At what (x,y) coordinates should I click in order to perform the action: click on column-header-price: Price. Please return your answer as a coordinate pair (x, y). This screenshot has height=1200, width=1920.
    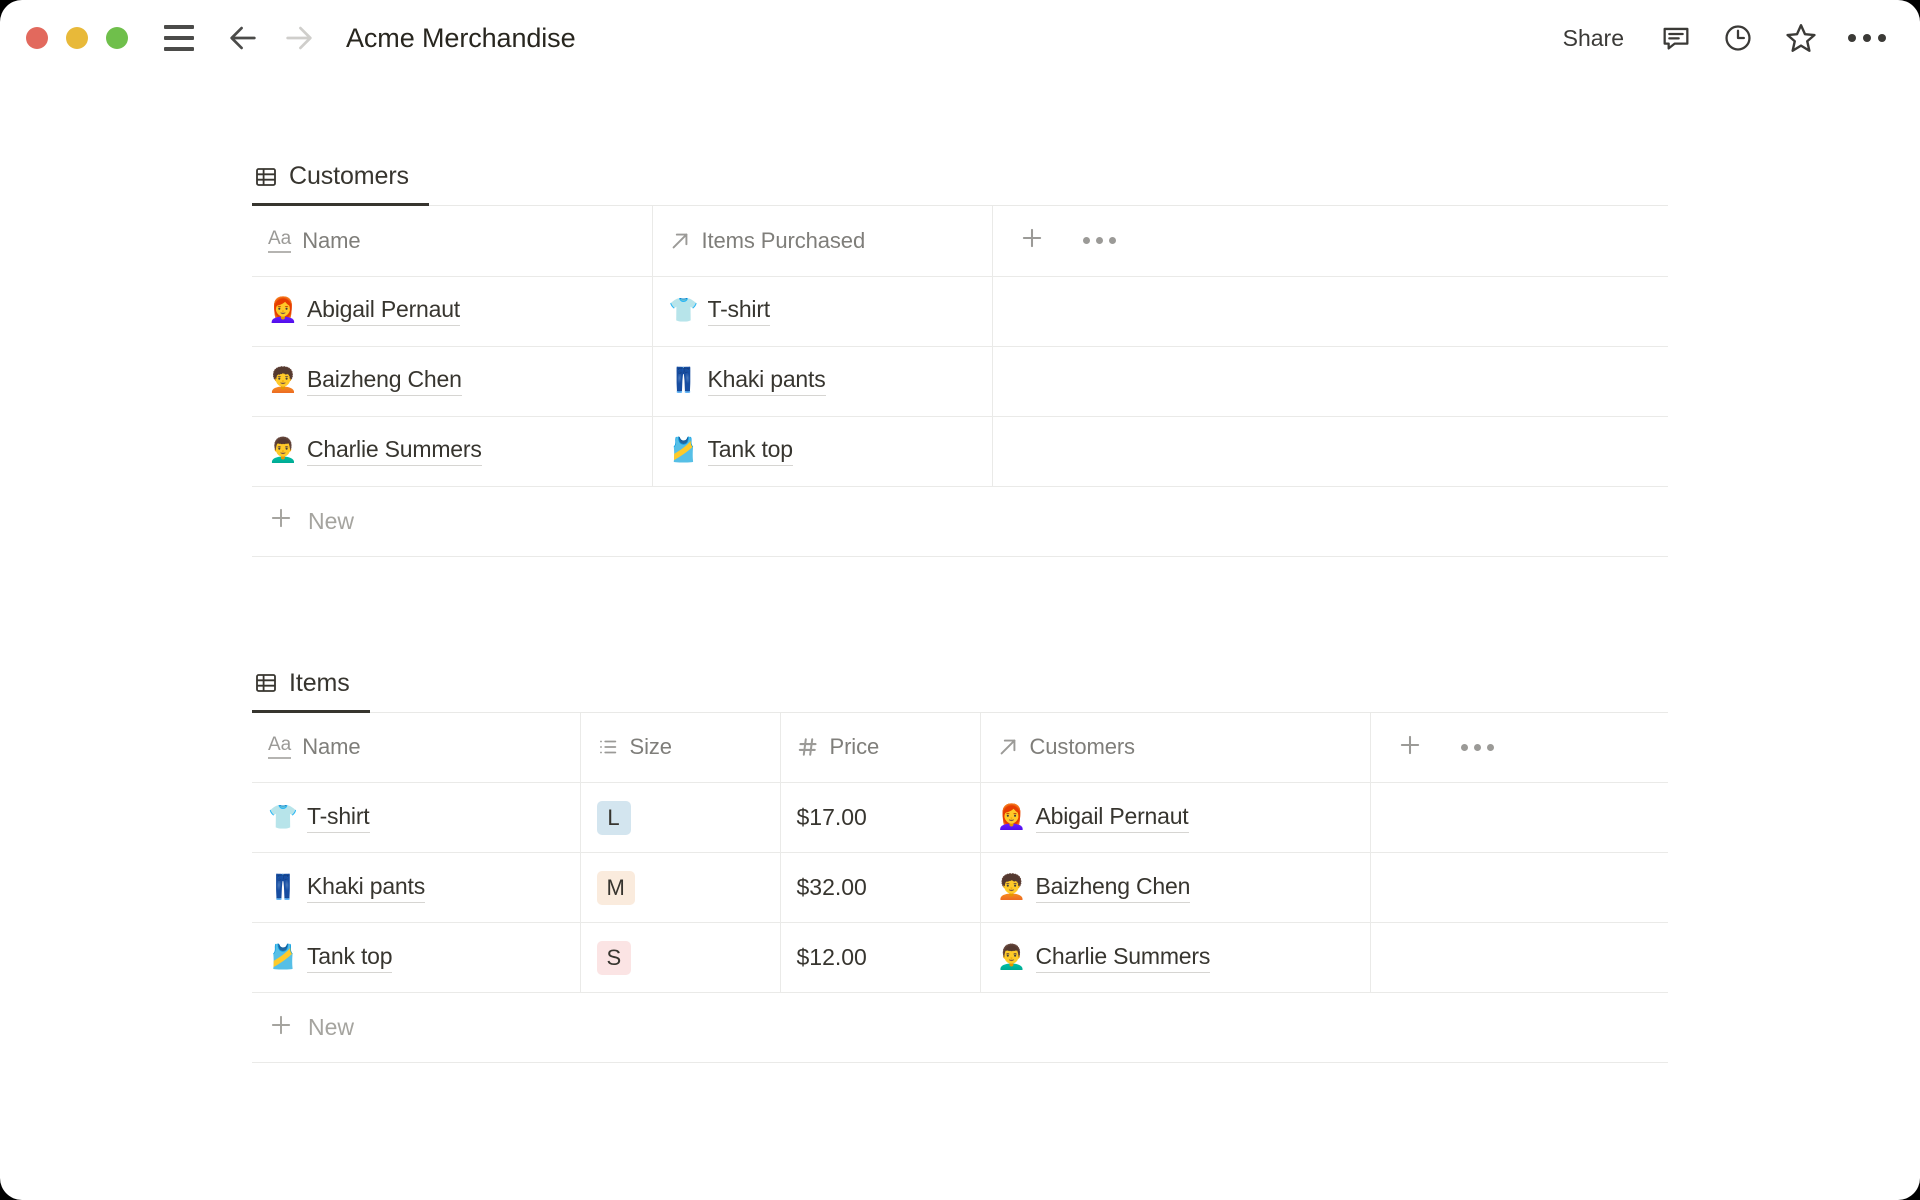
    Looking at the image, I should click on (880, 747).